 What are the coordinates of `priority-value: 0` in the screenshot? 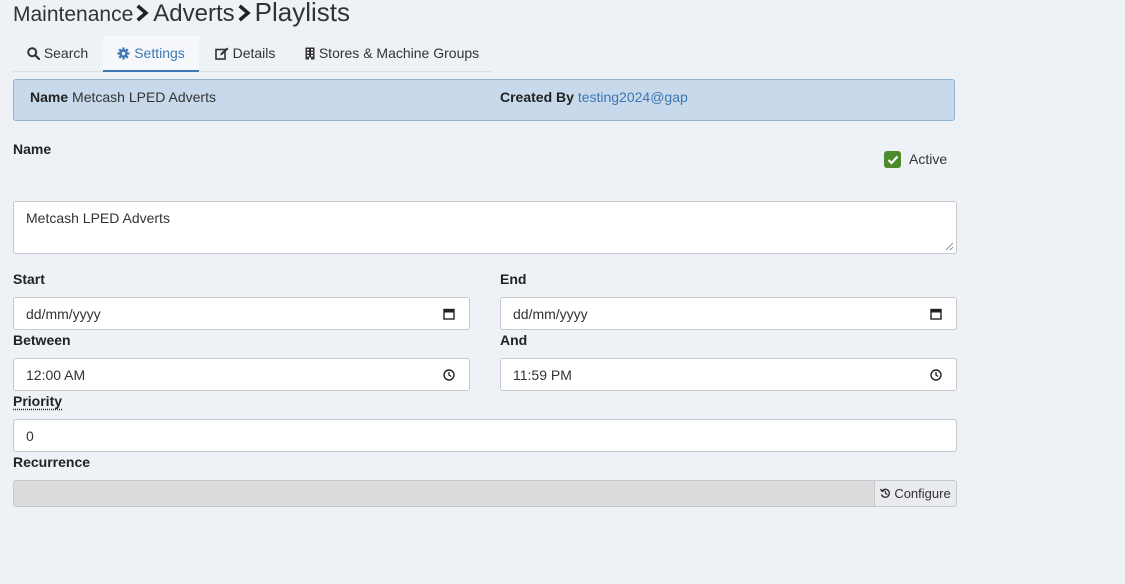 It's located at (30, 435).